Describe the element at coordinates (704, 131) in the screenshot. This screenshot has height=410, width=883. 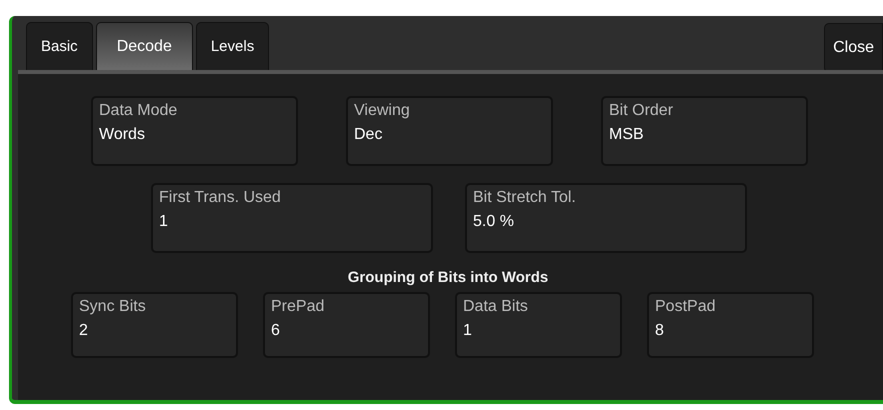
I see `field: Bit Order MSB` at that location.